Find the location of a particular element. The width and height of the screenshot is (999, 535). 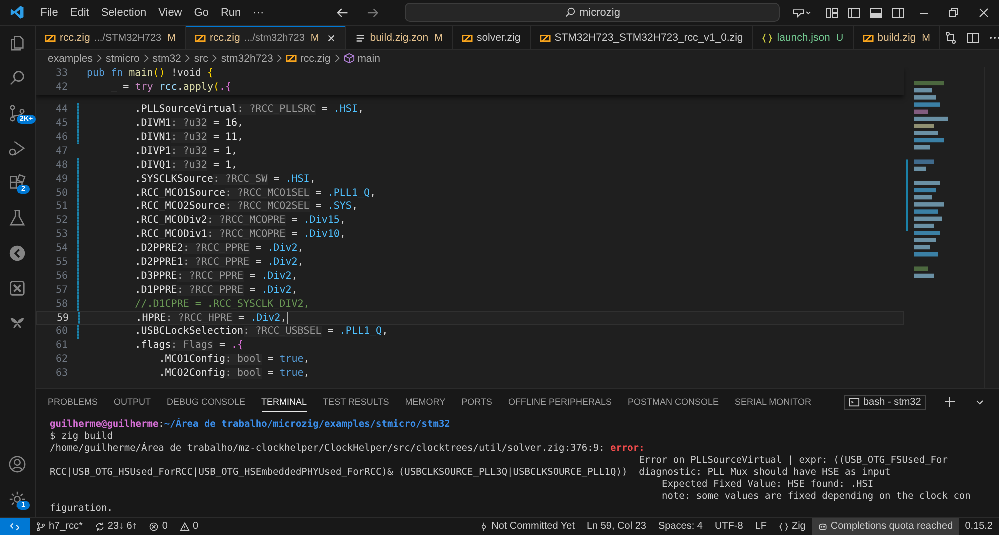

panel-tab: TERMINAL is located at coordinates (285, 402).